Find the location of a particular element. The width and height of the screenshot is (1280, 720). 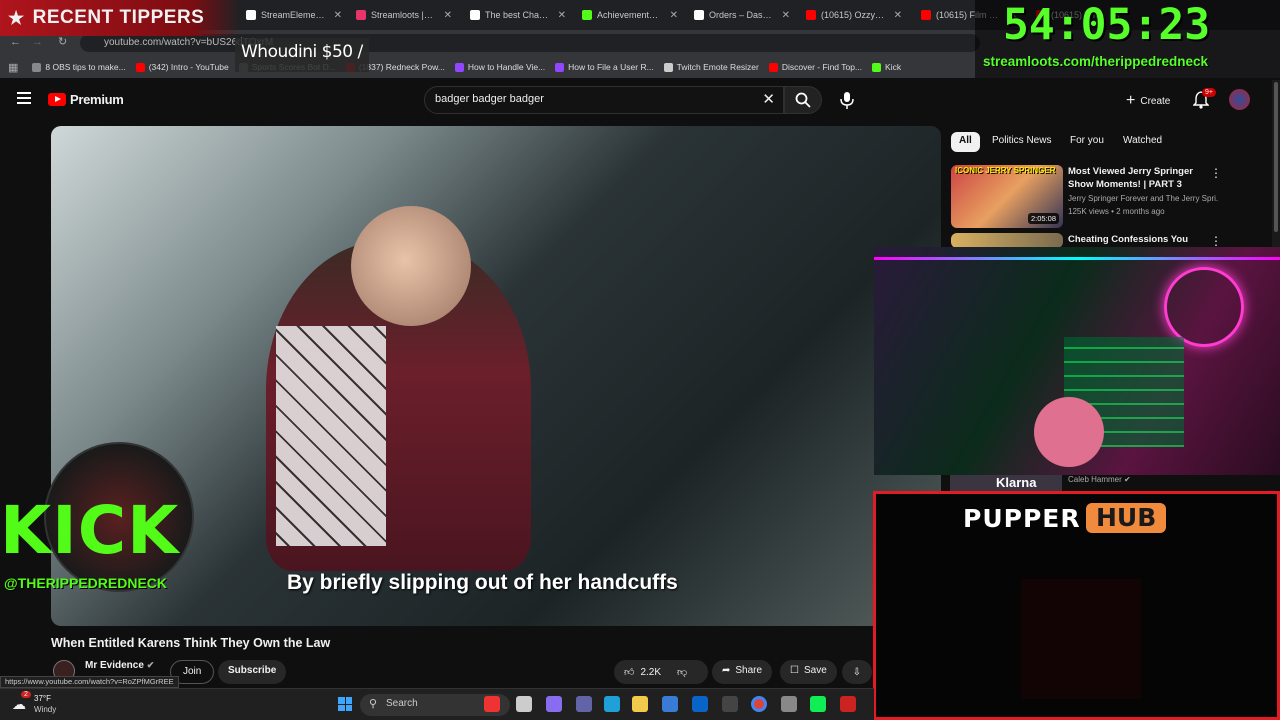

filter-chip: Politics News is located at coordinates (1021, 142).